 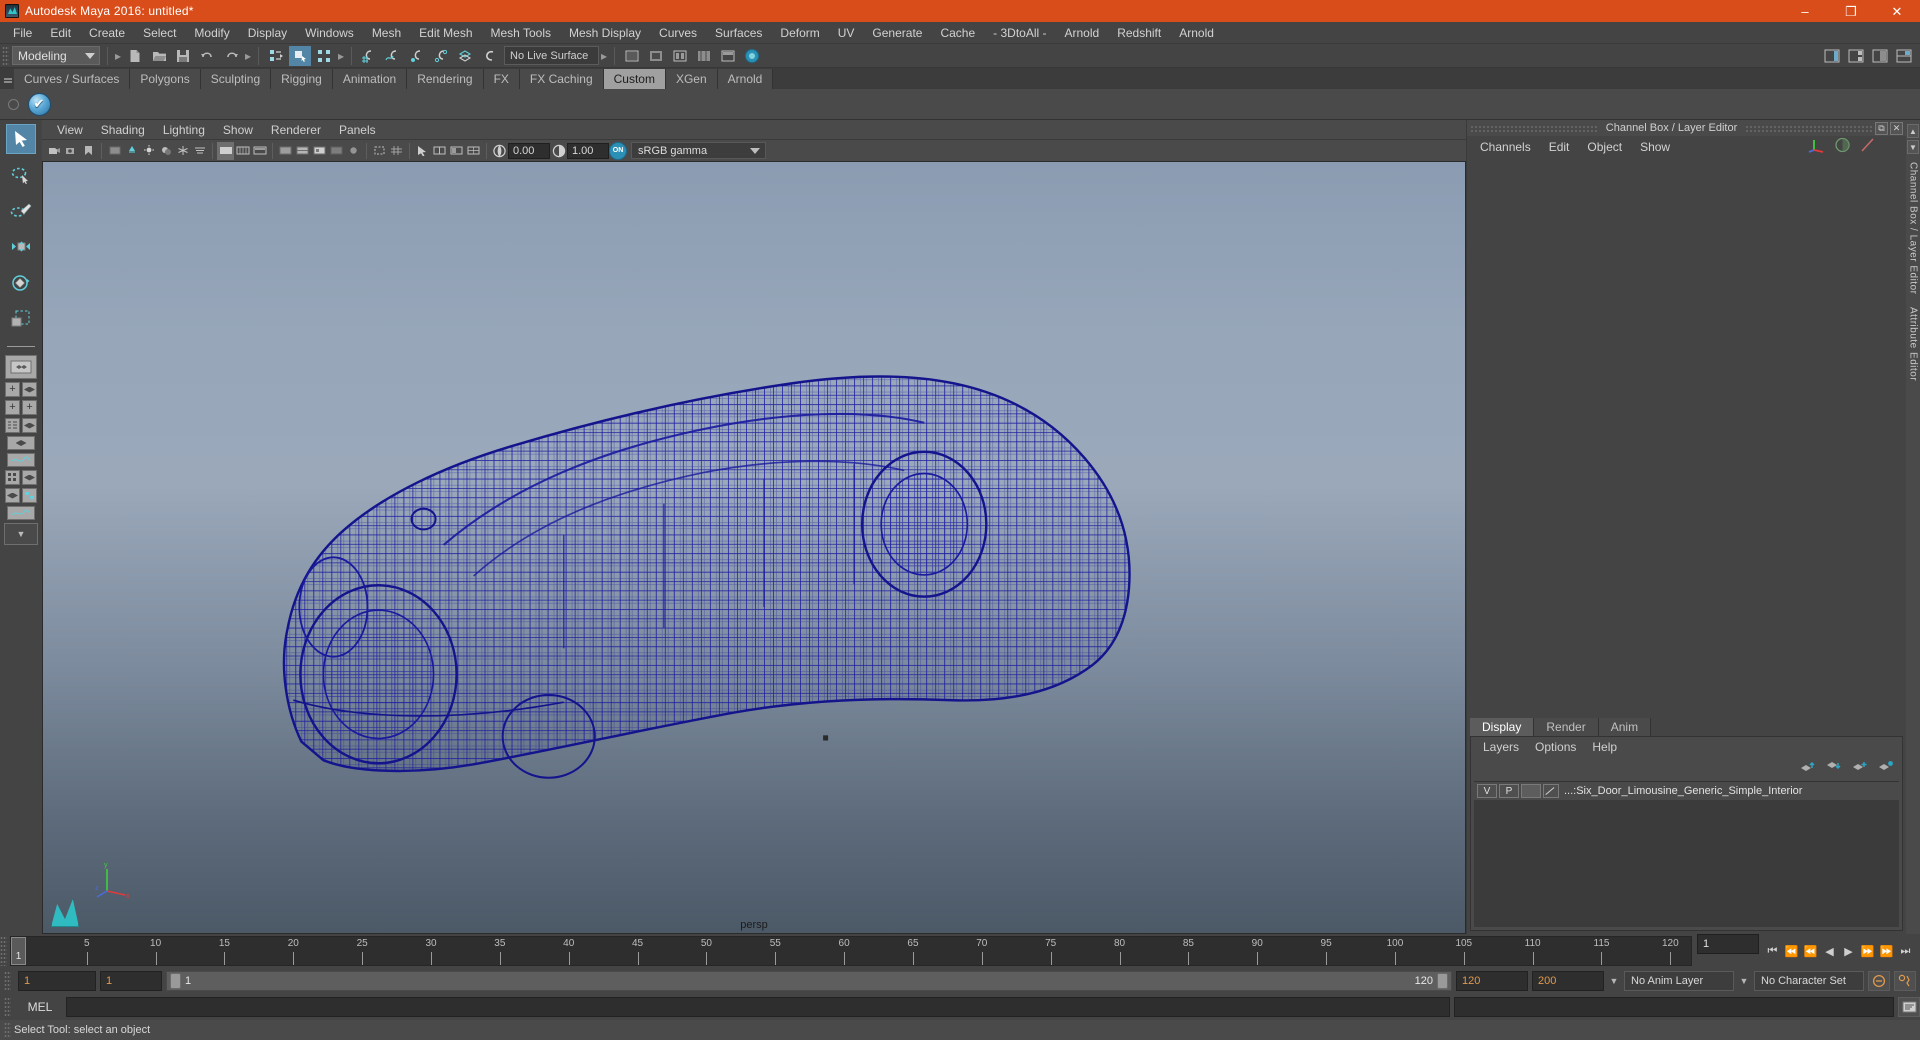 I want to click on isolate-select-icon, so click(x=379, y=151).